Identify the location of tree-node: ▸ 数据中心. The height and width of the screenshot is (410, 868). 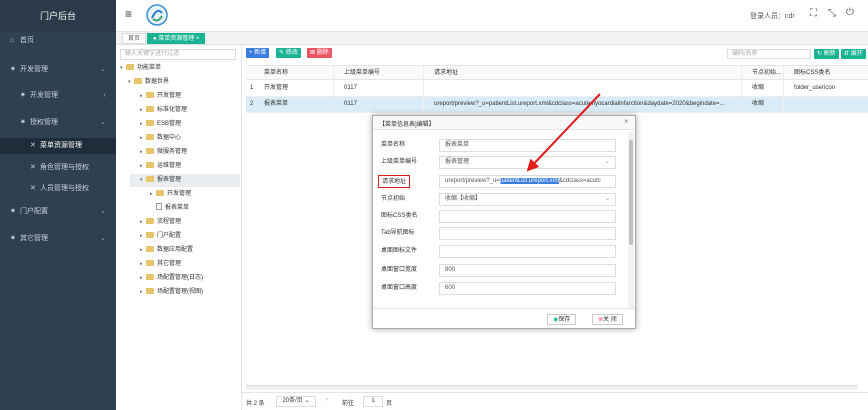
(160, 138).